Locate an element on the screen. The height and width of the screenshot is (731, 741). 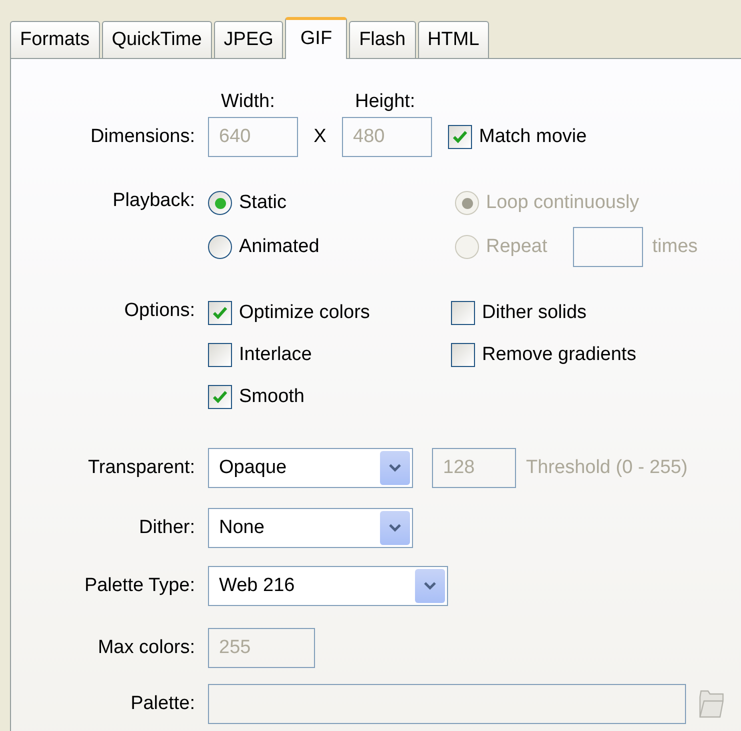
checkbox: Dither solids is located at coordinates (519, 313).